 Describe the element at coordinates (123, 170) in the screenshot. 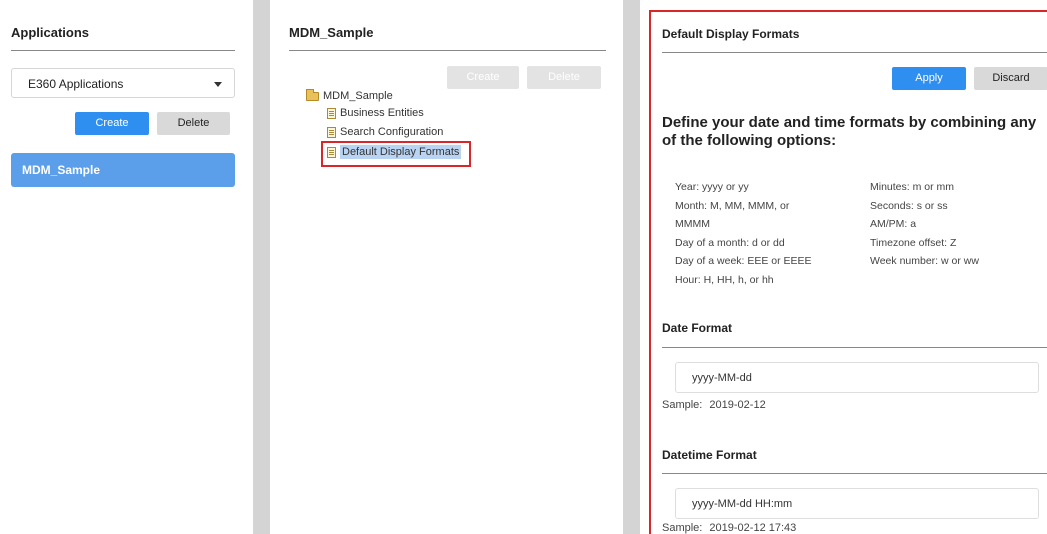

I see `application-item: MDM_Sample` at that location.